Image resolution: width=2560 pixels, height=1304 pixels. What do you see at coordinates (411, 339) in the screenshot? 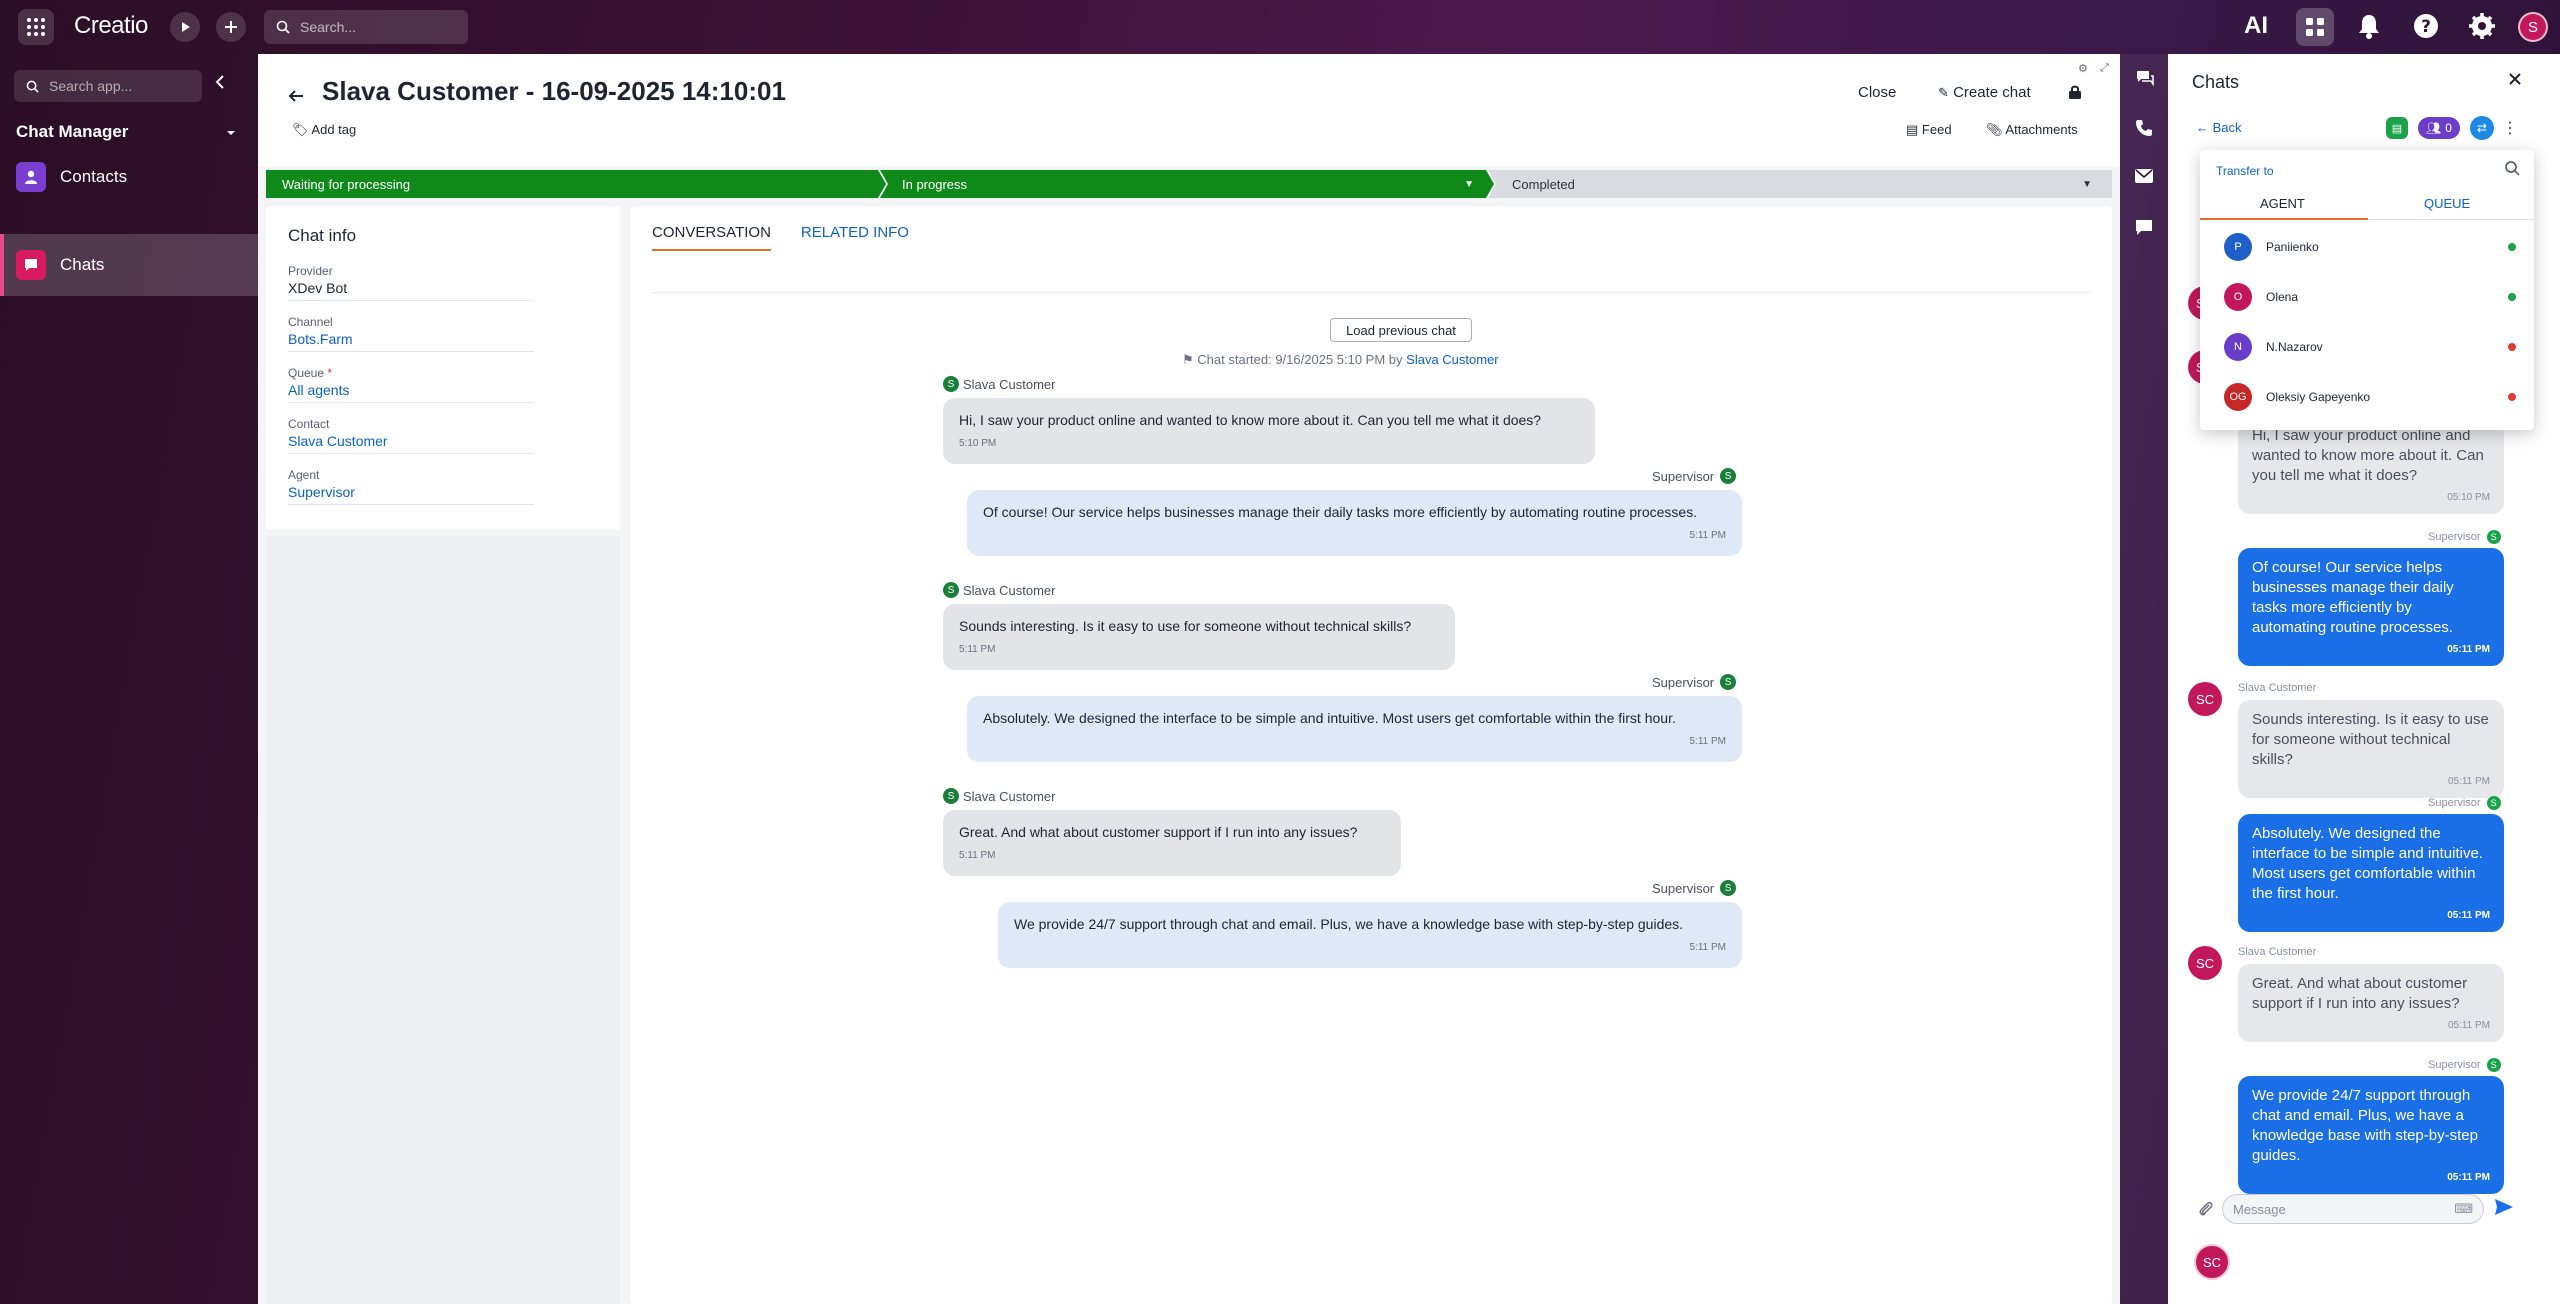
I see `field-value-link: Bots.Farm` at bounding box center [411, 339].